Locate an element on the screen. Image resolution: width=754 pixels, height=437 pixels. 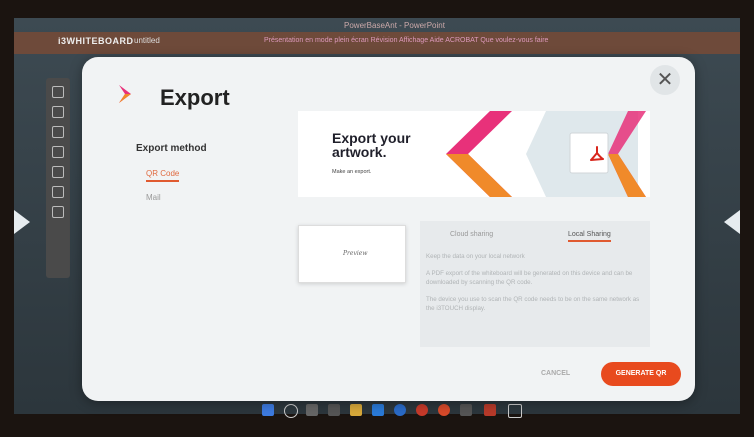
app-name: i3WHITEBOARD is located at coordinates (96, 41).